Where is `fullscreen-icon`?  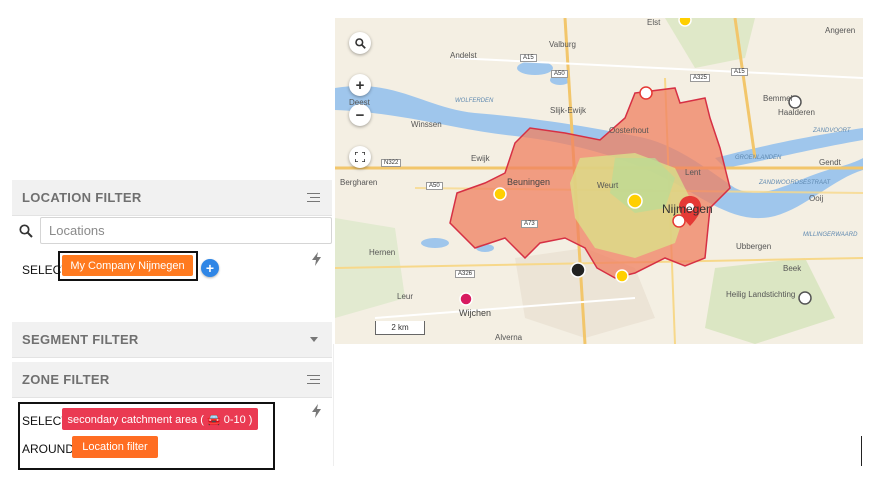 fullscreen-icon is located at coordinates (360, 157).